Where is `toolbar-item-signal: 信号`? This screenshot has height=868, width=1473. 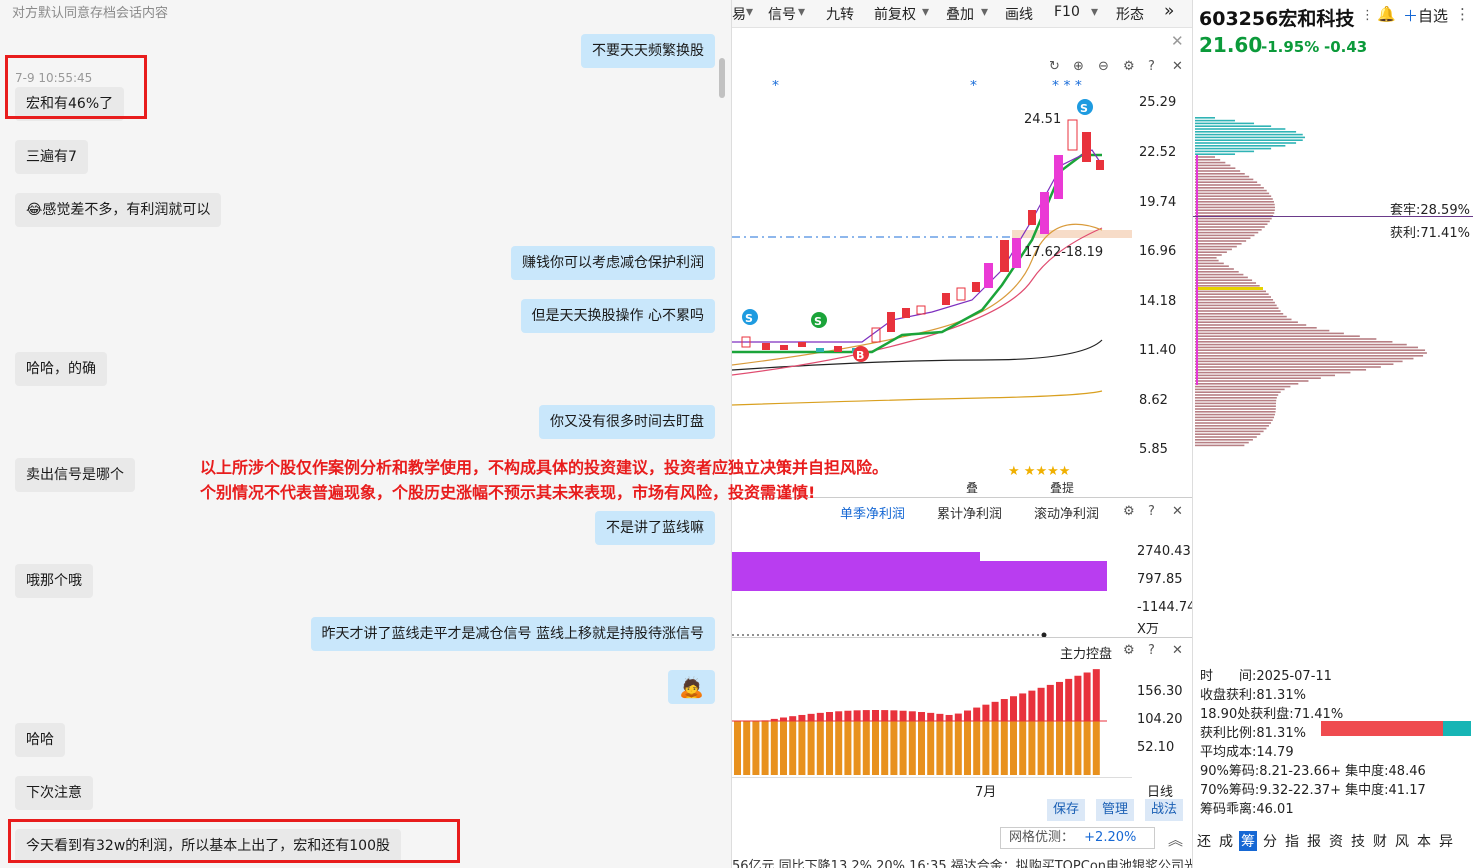 toolbar-item-signal: 信号 is located at coordinates (782, 14).